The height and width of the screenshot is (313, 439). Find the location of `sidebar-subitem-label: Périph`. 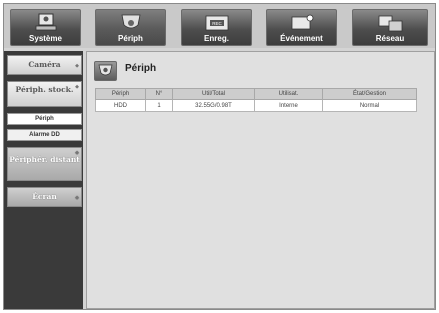

sidebar-subitem-label: Périph is located at coordinates (44, 119).